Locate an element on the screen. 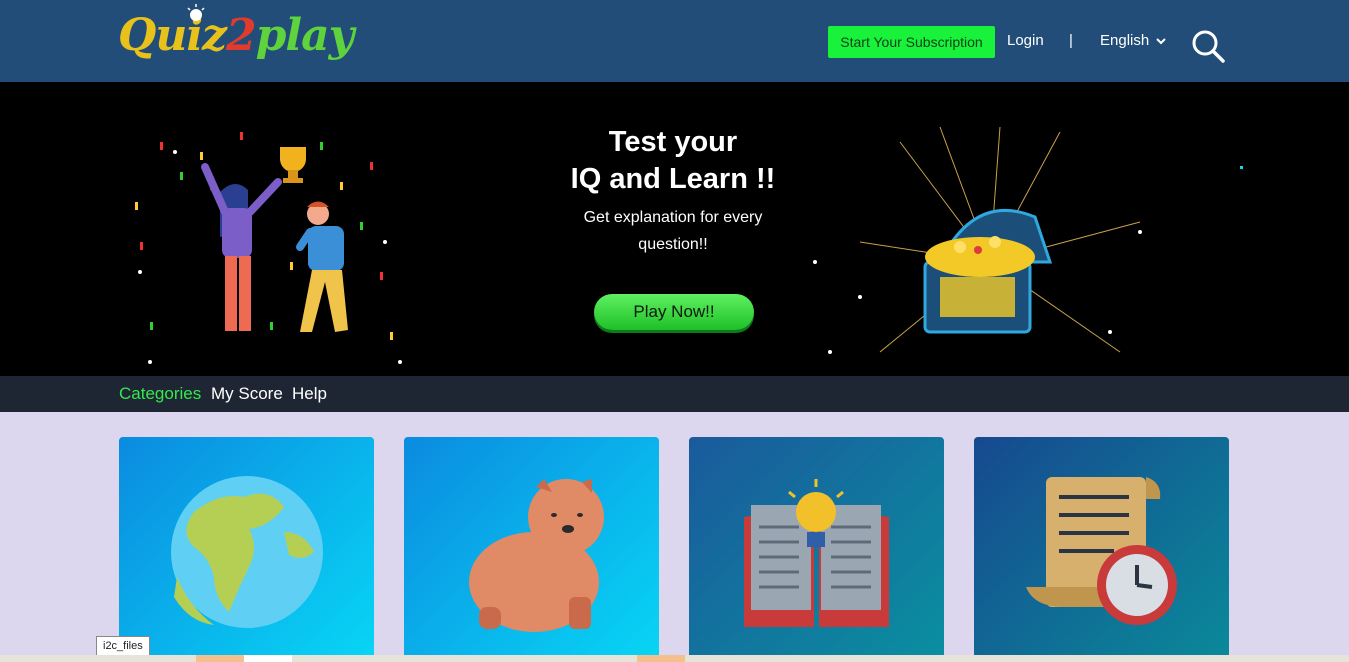 This screenshot has width=1349, height=662. dot-decoration is located at coordinates (1241, 167).